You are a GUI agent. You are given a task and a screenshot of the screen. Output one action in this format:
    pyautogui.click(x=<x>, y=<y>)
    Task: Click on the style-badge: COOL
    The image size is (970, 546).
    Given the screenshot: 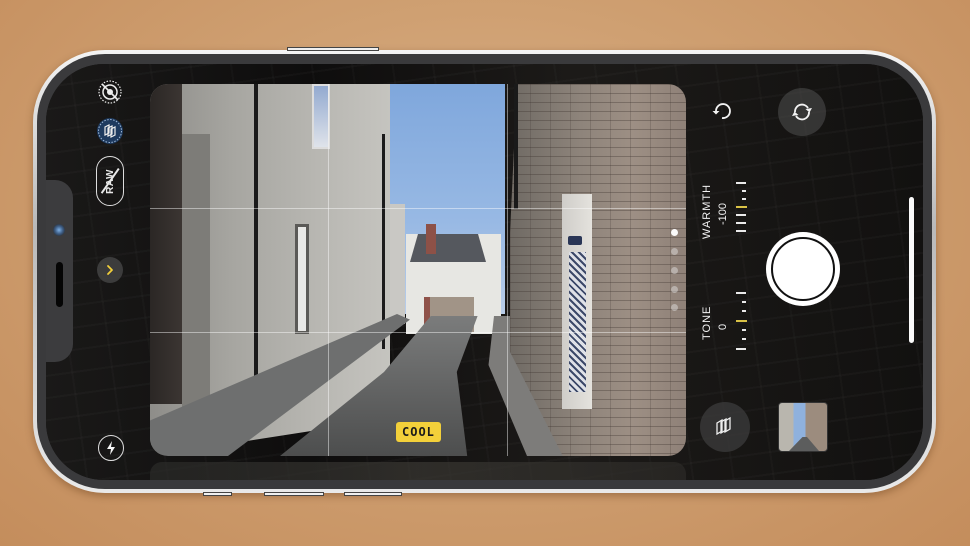 What is the action you would take?
    pyautogui.click(x=418, y=432)
    